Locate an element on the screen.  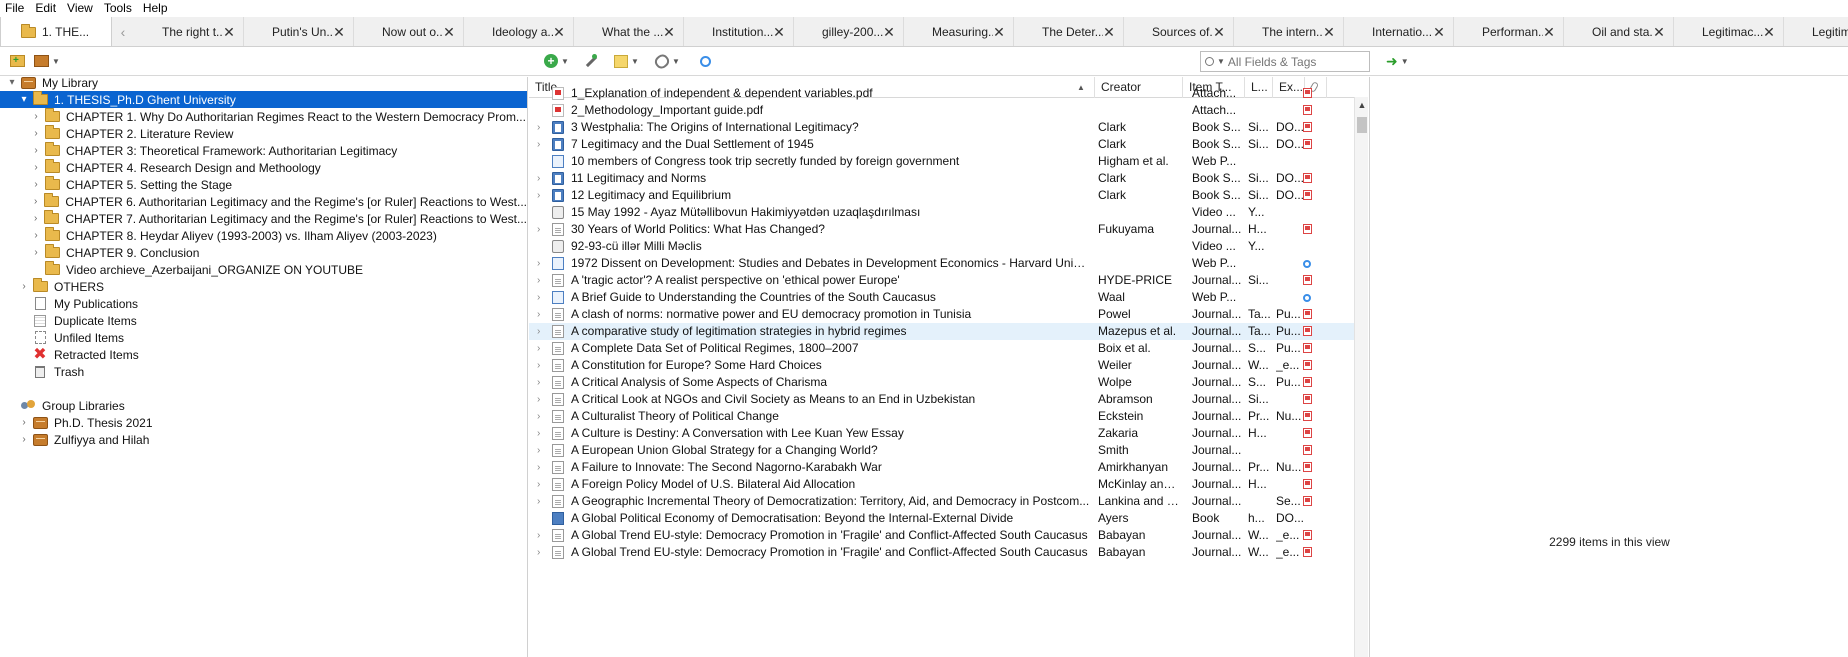
chevron-down-icon: ▾ is located at coordinates (24, 99).